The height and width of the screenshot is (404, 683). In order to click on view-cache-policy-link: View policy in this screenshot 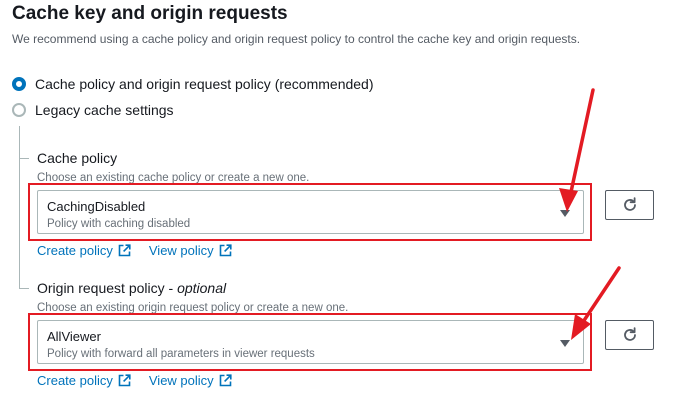, I will do `click(190, 250)`.